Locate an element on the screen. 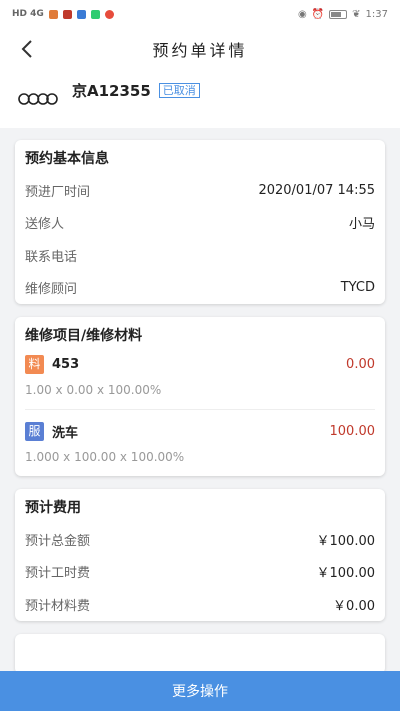 The width and height of the screenshot is (400, 711). status-right: ◉ ⏰ ❦ 1:37 is located at coordinates (343, 14).